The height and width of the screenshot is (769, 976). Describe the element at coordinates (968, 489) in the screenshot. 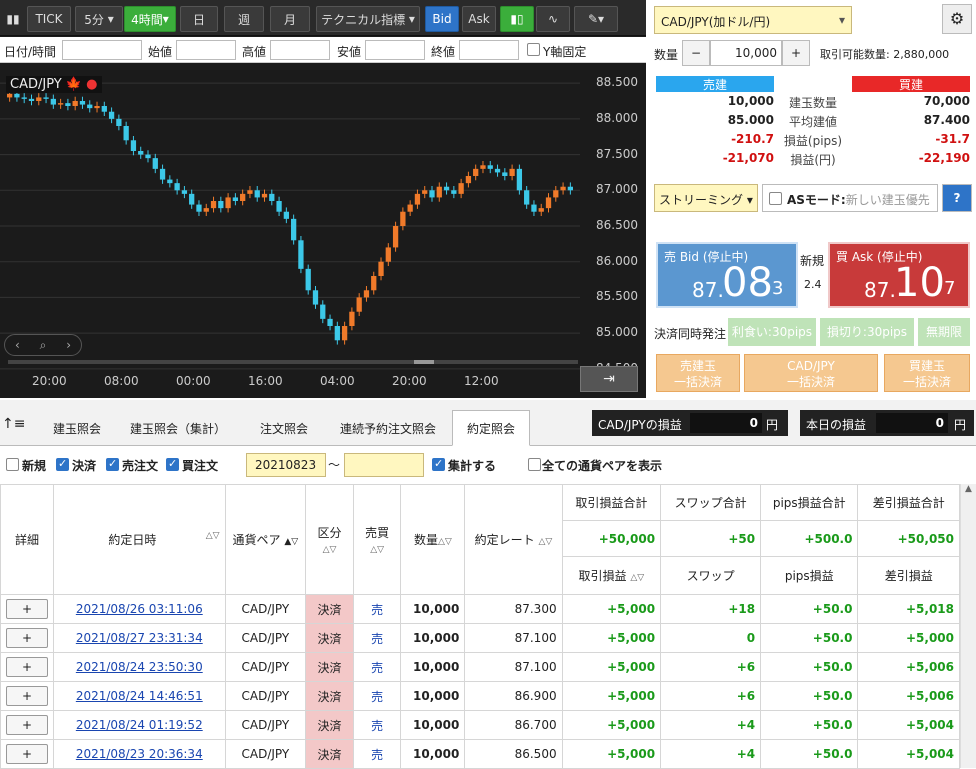

I see `scroll-up-icon: ▲` at that location.